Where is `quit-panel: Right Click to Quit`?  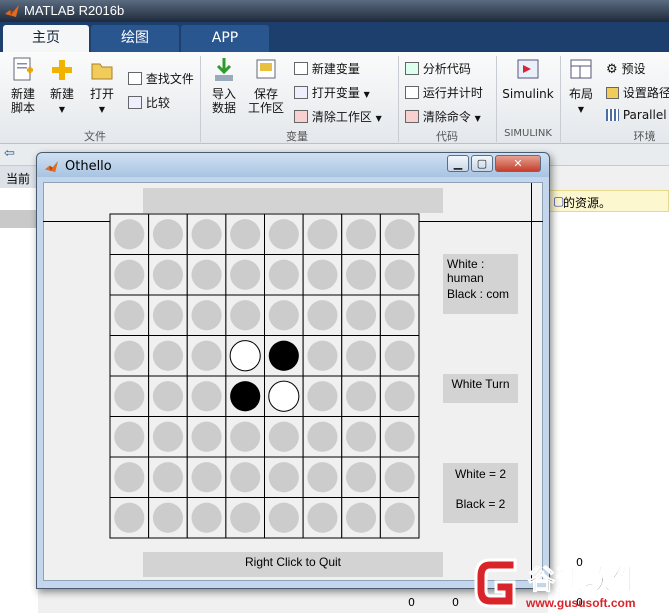
quit-panel: Right Click to Quit is located at coordinates (293, 564).